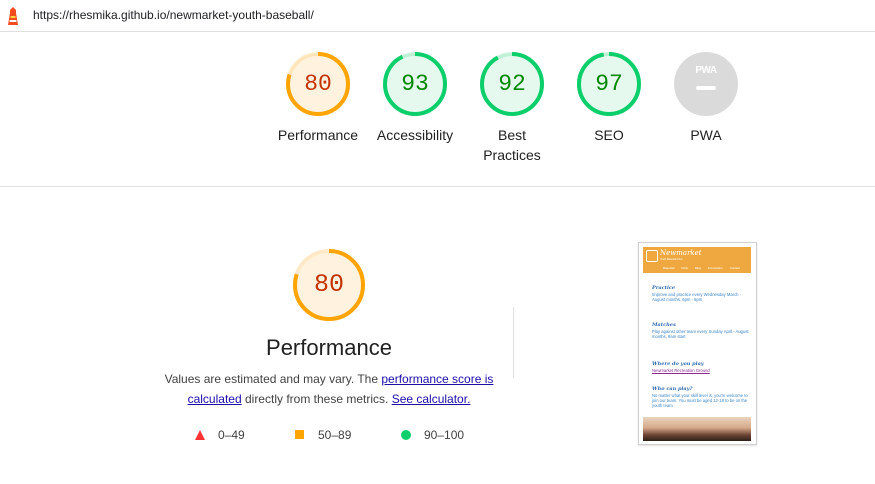  What do you see at coordinates (444, 435) in the screenshot?
I see `legend-label: 90–100` at bounding box center [444, 435].